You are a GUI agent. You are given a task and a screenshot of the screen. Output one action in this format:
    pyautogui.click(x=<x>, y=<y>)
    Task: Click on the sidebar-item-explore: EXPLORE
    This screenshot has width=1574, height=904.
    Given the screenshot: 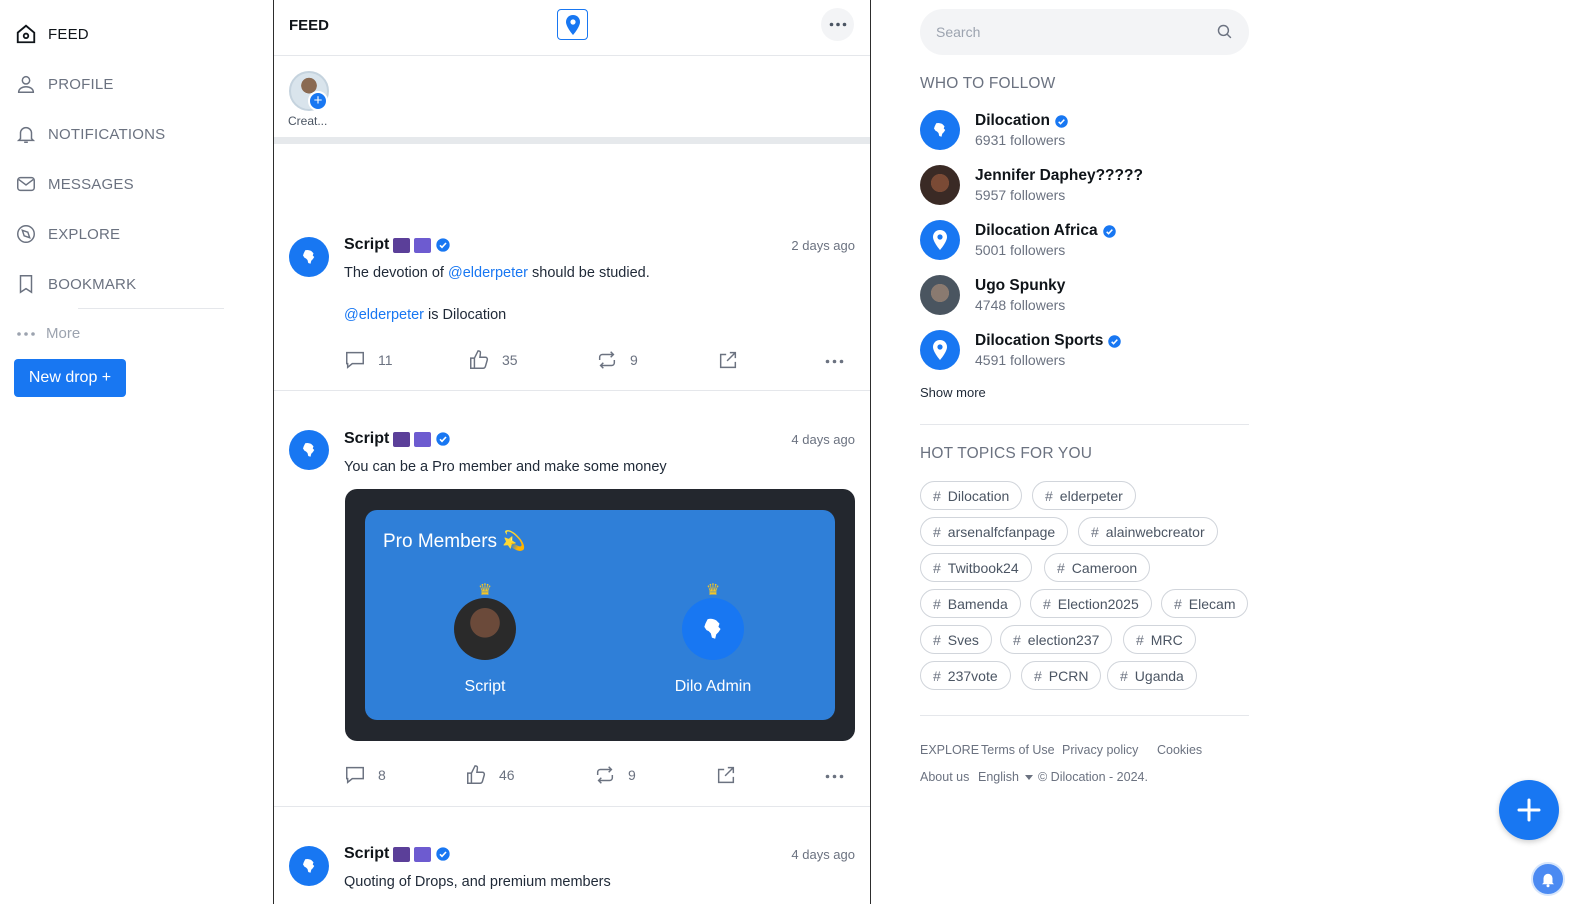 What is the action you would take?
    pyautogui.click(x=67, y=234)
    